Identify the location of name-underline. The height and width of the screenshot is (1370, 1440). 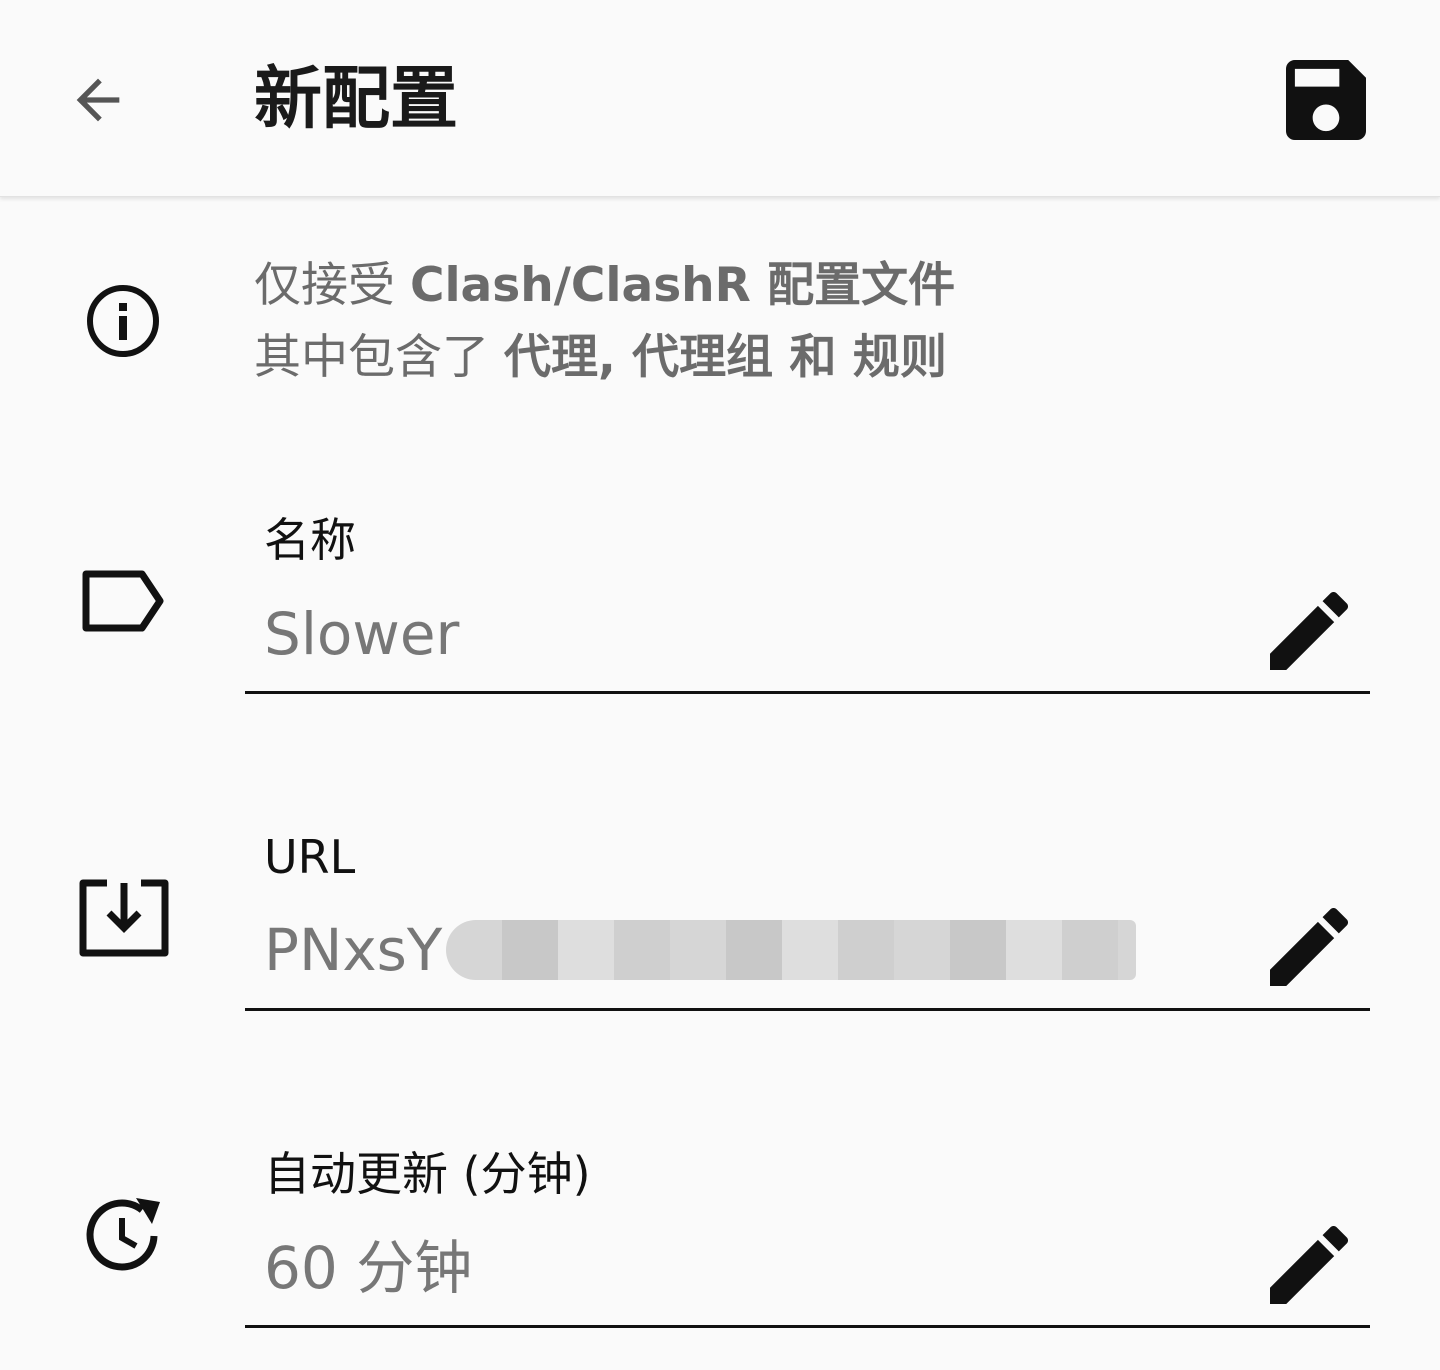
(807, 692).